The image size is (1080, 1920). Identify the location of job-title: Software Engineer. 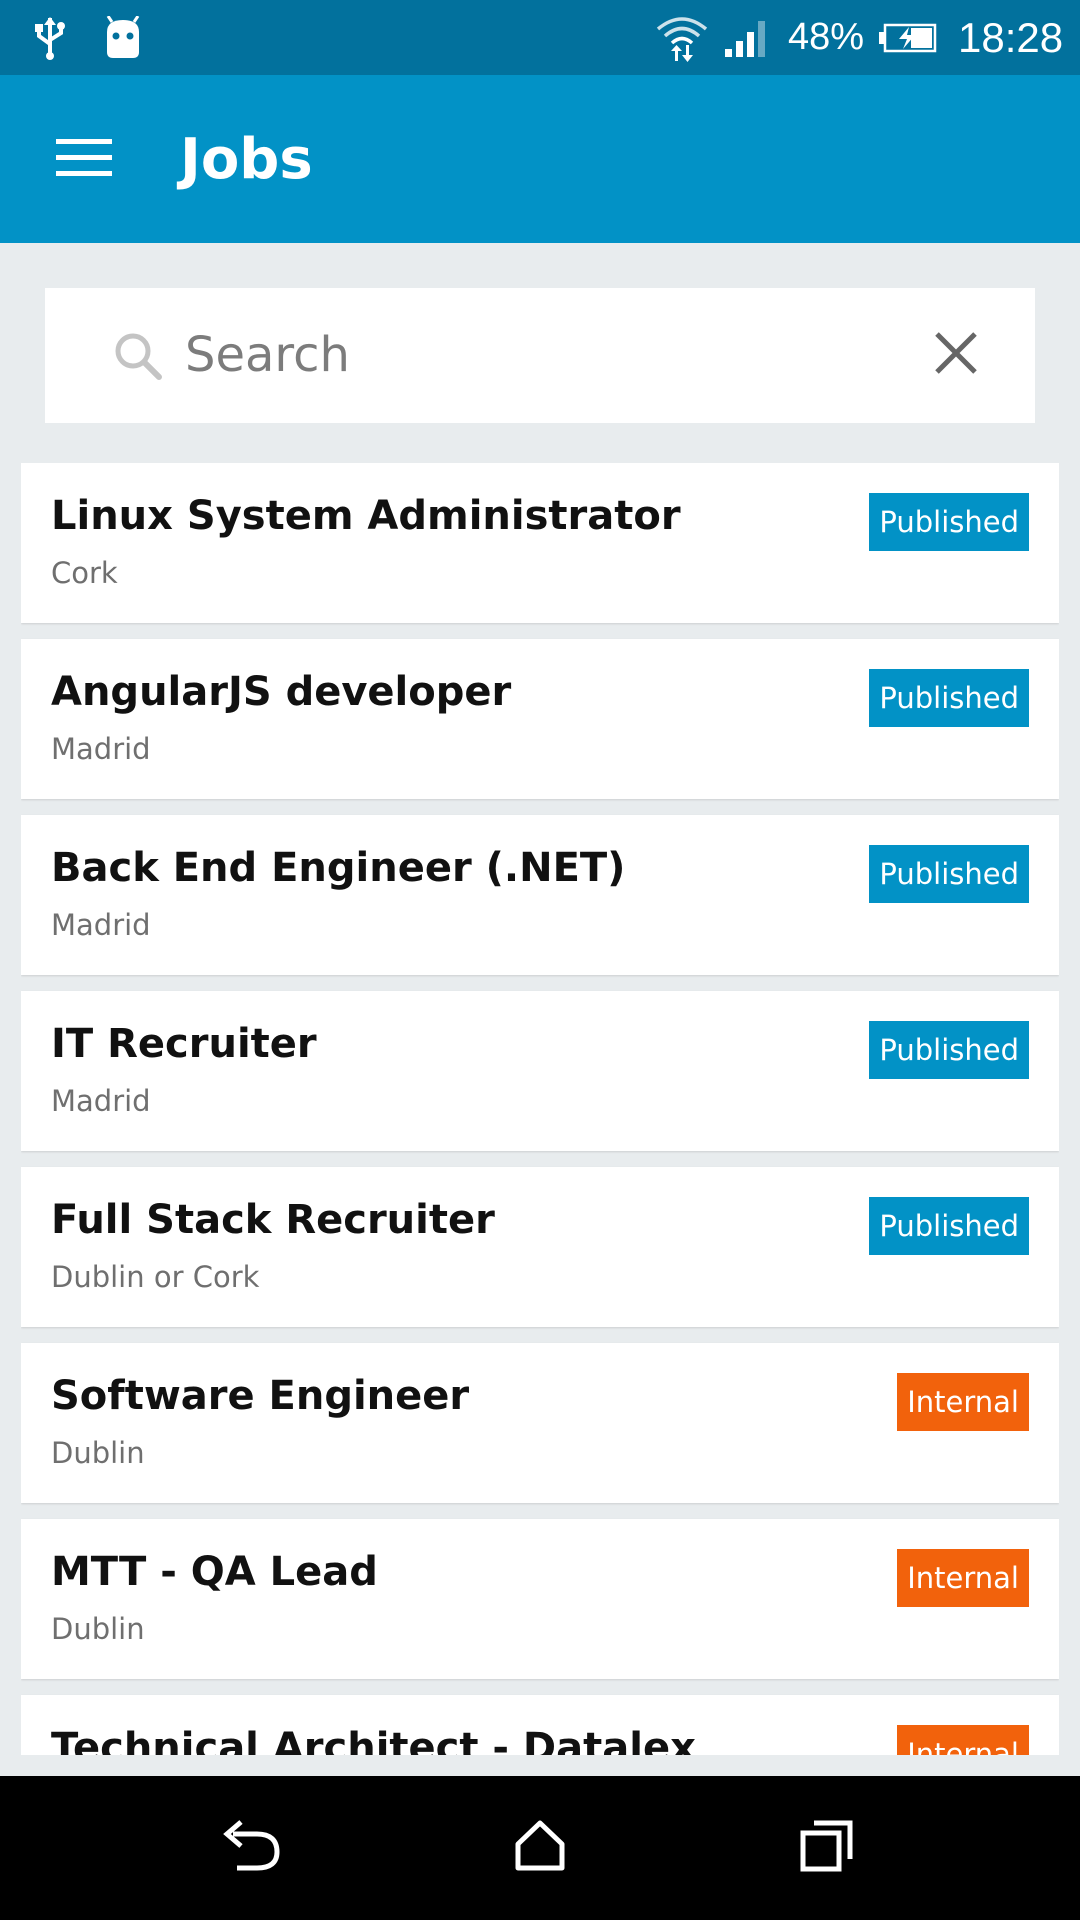
(260, 1396).